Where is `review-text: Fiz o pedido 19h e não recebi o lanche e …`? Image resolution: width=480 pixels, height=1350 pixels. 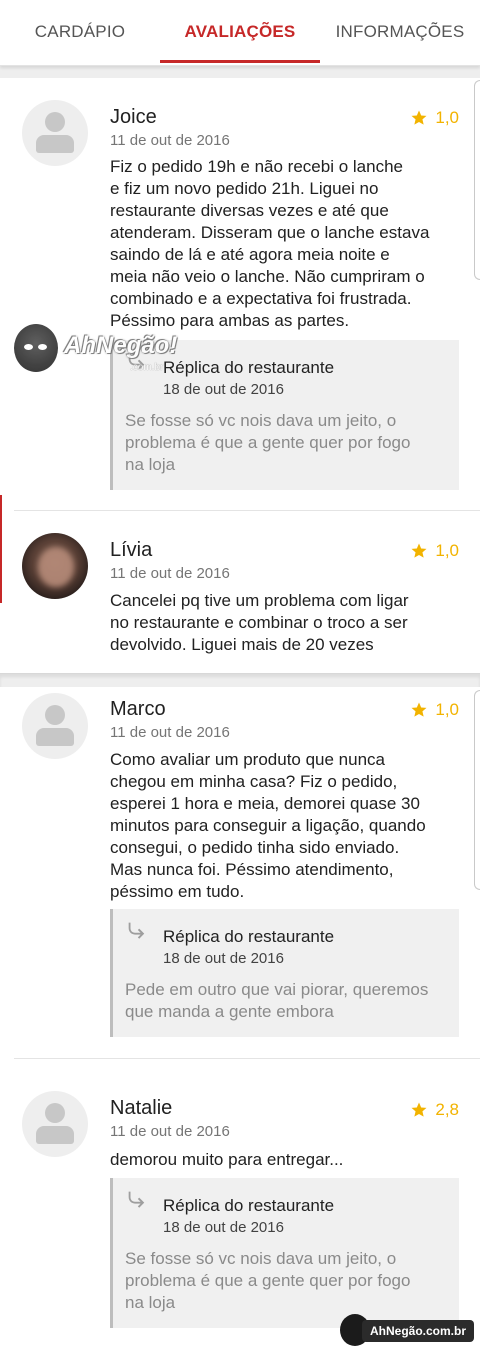 review-text: Fiz o pedido 19h e não recebi o lanche e … is located at coordinates (270, 243).